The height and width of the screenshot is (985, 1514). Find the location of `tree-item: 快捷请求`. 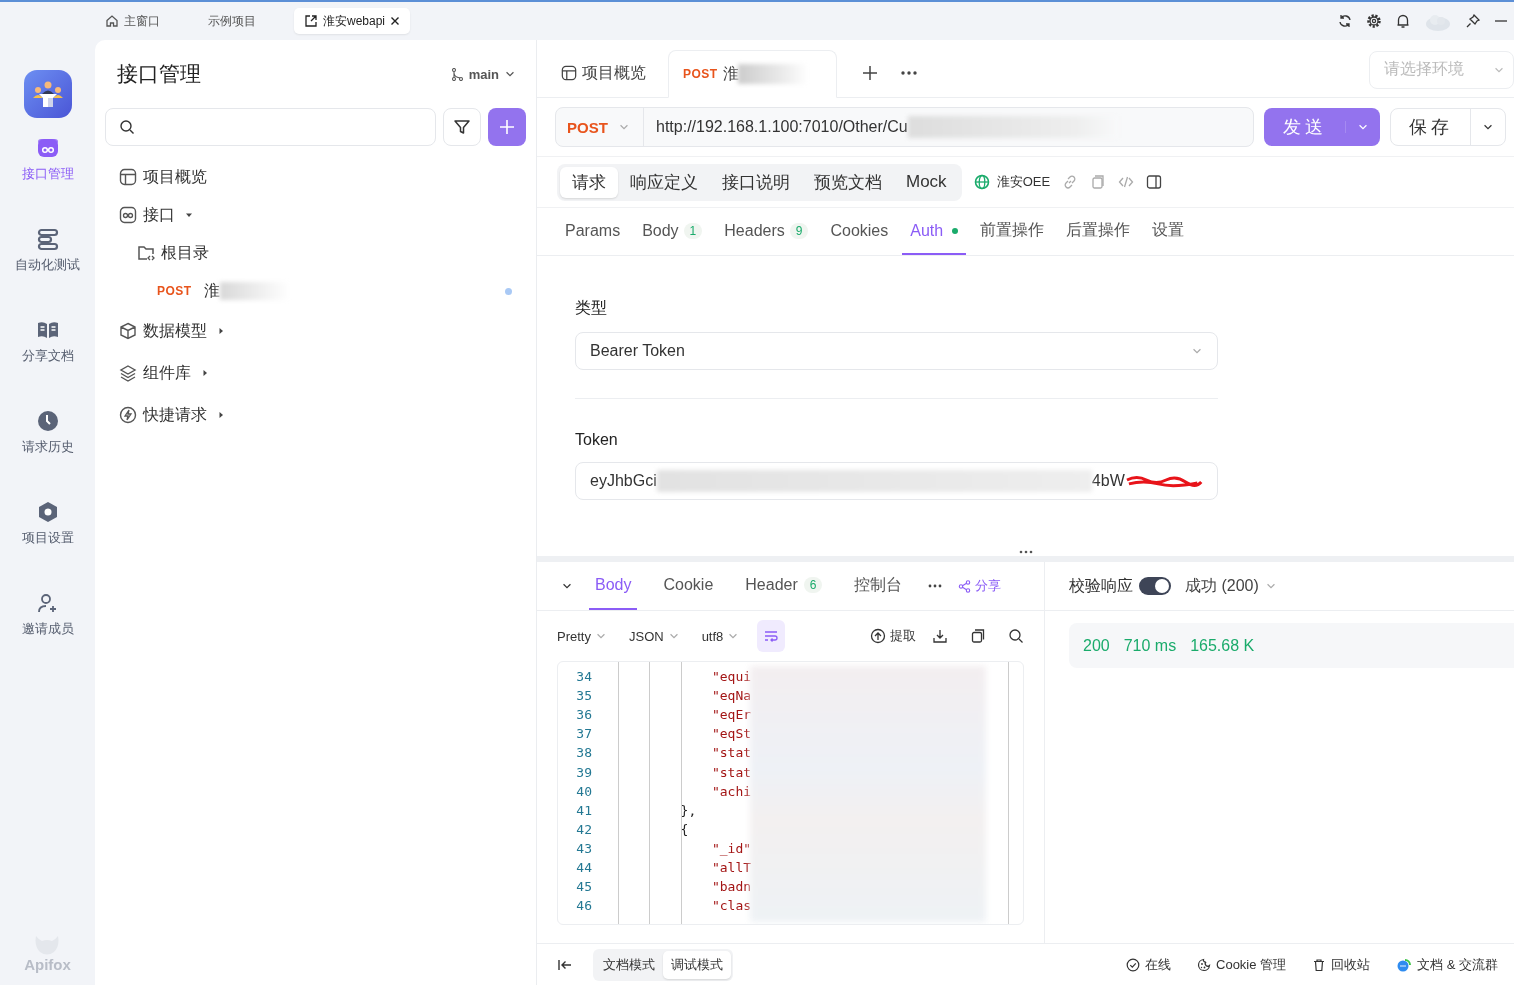

tree-item: 快捷请求 is located at coordinates (315, 415).